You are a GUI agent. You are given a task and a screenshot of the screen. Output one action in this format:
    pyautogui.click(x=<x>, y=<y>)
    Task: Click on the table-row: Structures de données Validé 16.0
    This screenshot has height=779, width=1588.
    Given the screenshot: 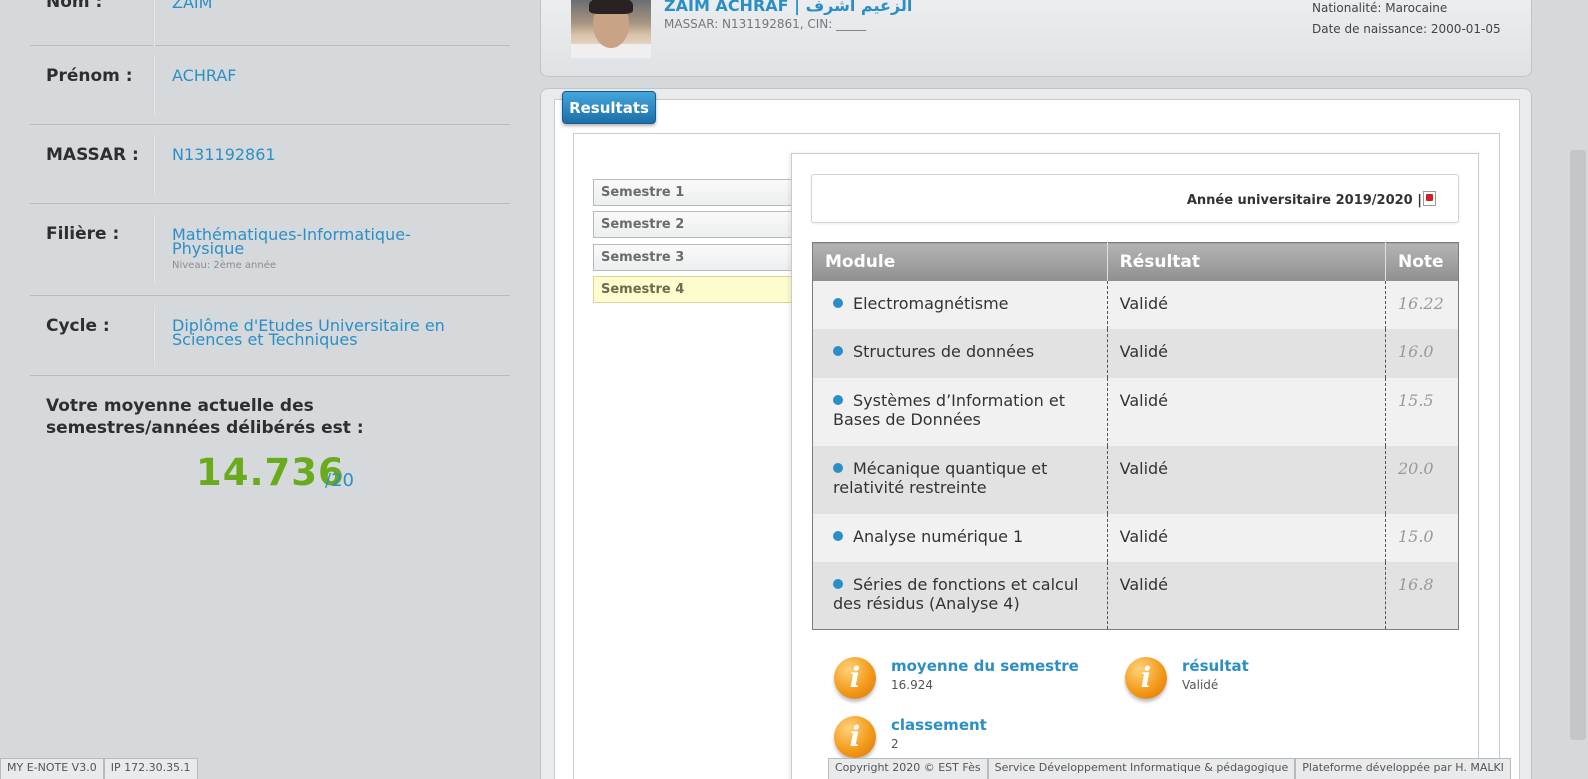 What is the action you would take?
    pyautogui.click(x=1135, y=353)
    